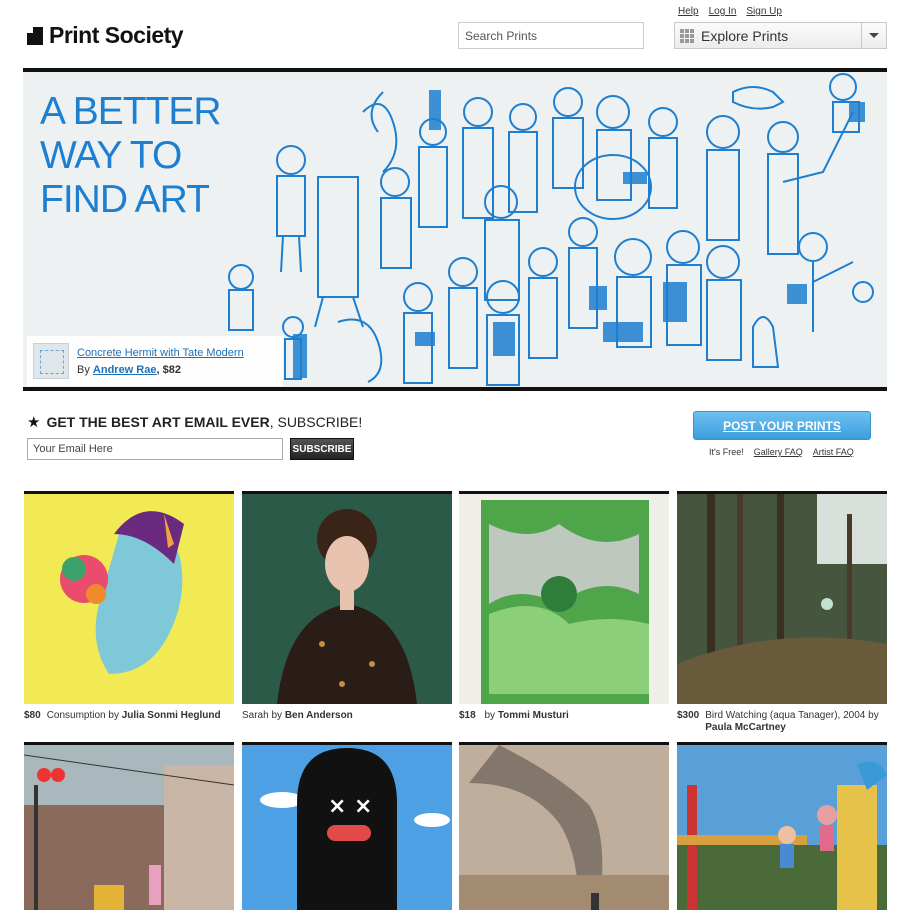 This screenshot has height=910, width=910. I want to click on print-caption: Sarah by Ben Anderson, so click(347, 716).